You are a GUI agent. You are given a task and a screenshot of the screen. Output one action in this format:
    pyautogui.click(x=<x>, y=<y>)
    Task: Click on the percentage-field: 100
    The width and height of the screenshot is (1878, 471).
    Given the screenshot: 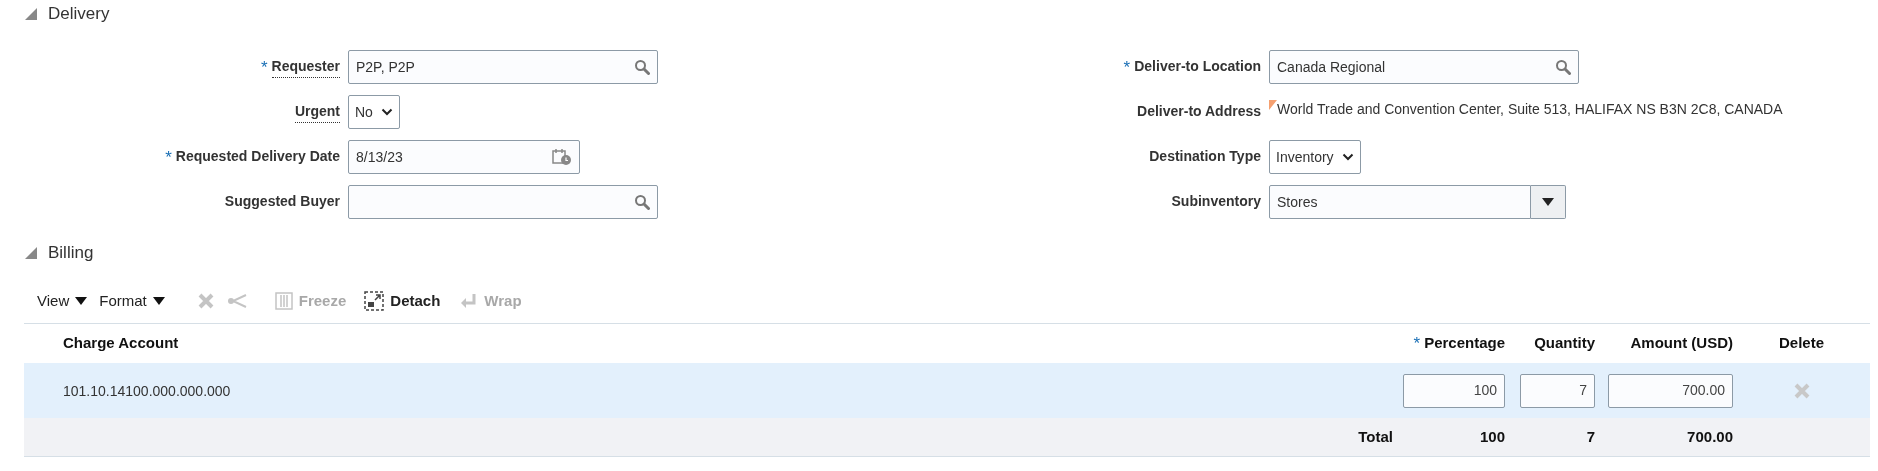 What is the action you would take?
    pyautogui.click(x=1454, y=390)
    